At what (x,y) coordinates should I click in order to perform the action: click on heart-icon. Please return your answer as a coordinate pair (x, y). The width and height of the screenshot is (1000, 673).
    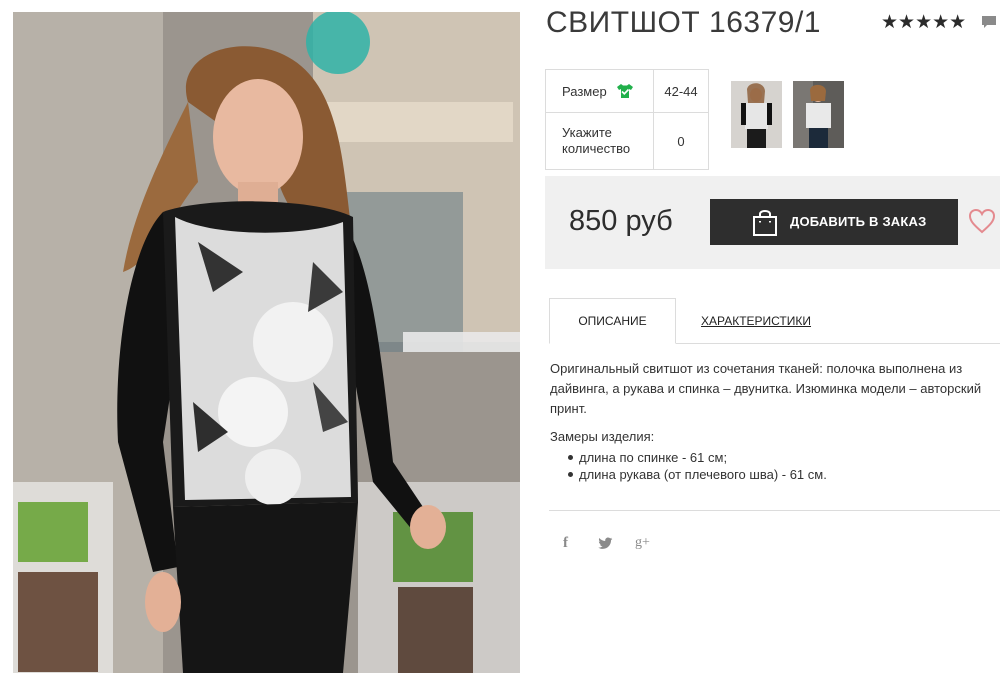
    Looking at the image, I should click on (982, 221).